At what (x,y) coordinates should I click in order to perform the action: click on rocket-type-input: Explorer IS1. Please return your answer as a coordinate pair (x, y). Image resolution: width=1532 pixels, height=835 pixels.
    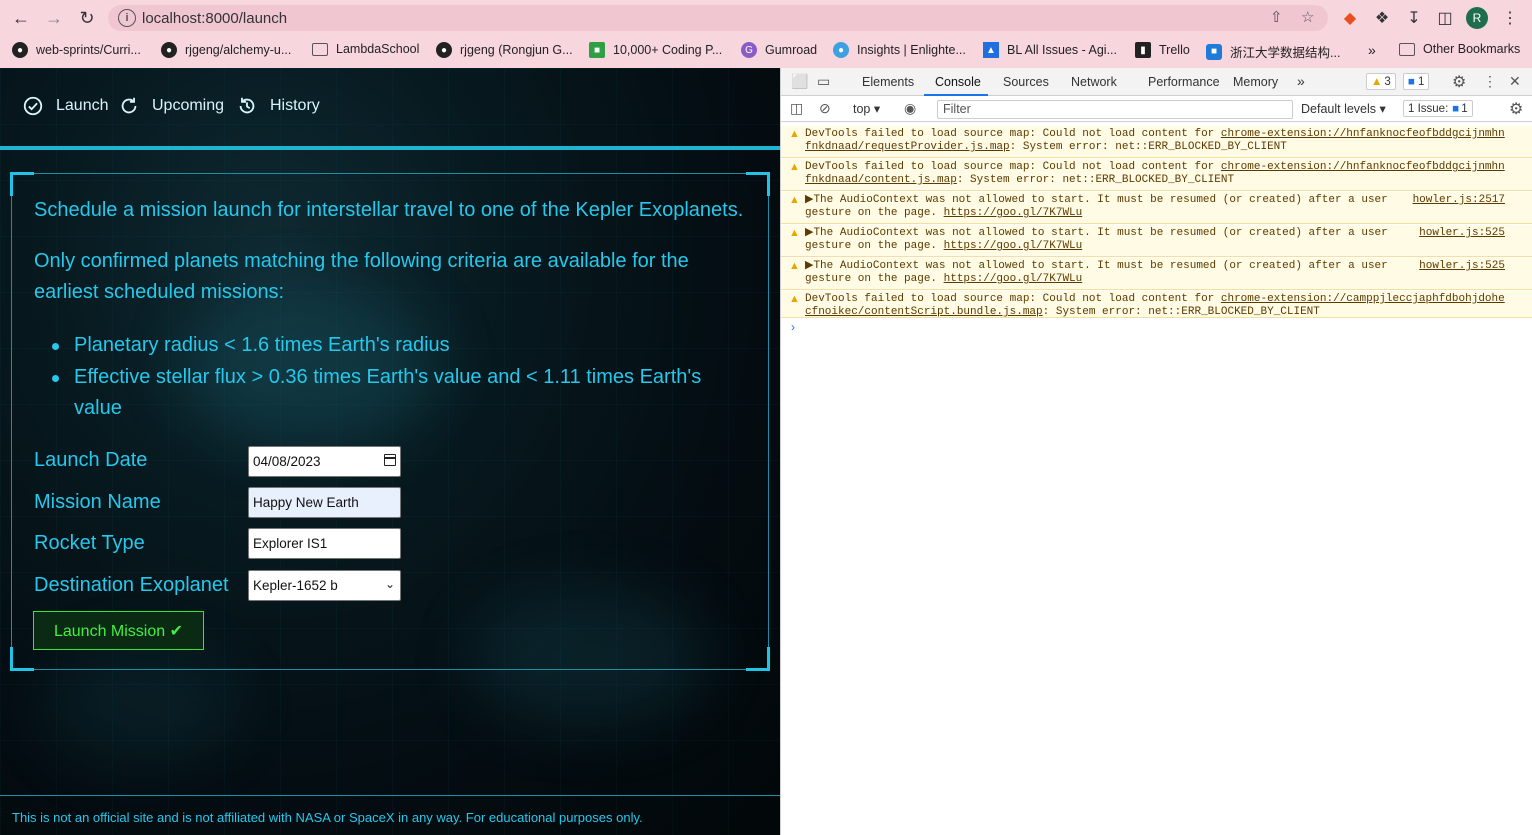
    Looking at the image, I should click on (324, 543).